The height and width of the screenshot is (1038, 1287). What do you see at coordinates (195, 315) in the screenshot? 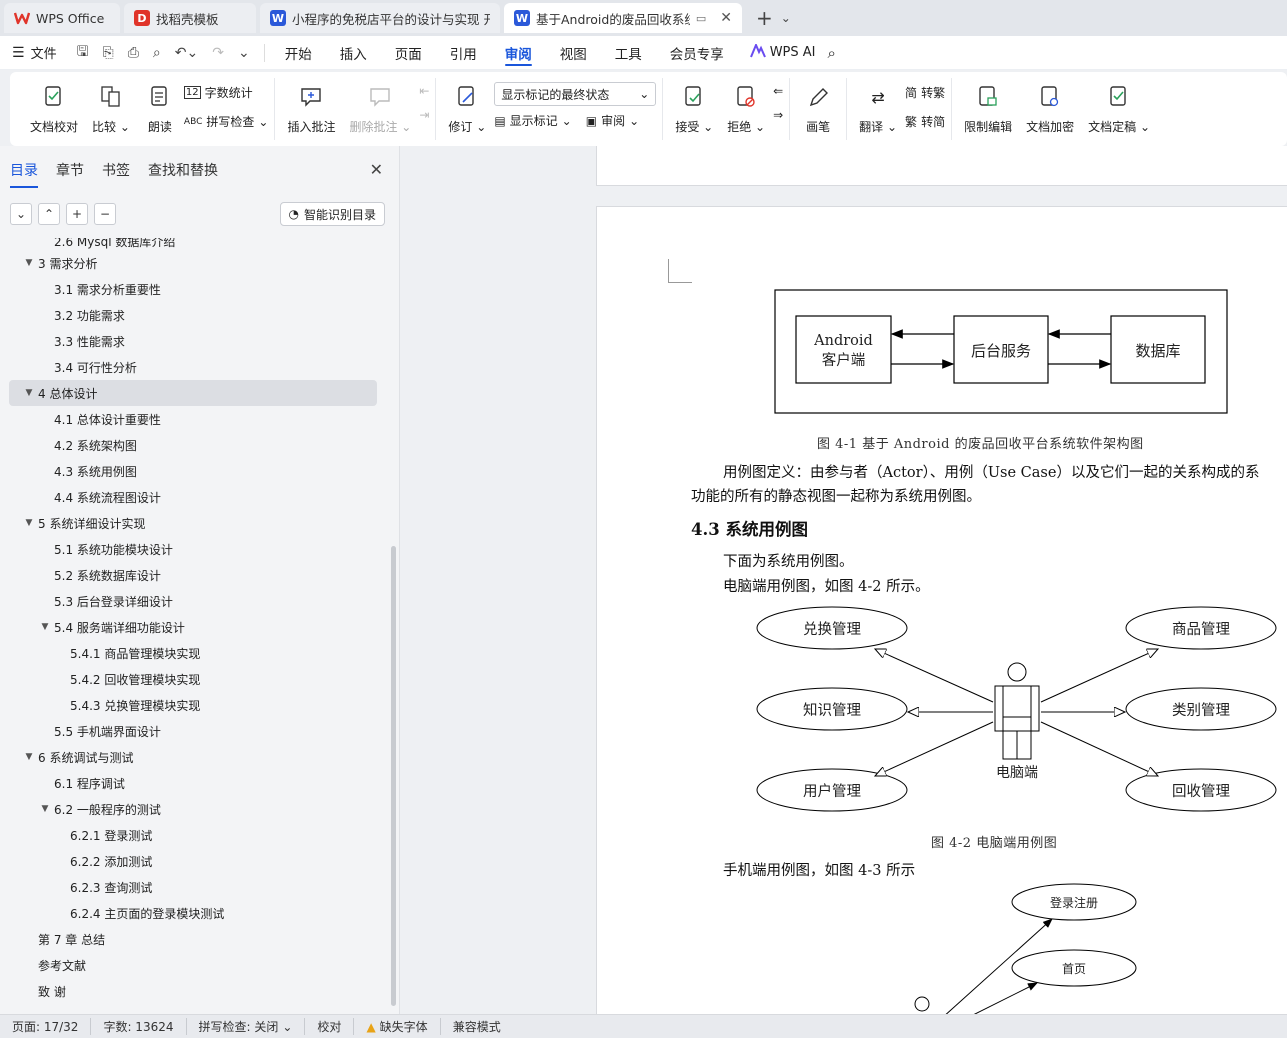
I see `toc-item: 3.2 功能需求` at bounding box center [195, 315].